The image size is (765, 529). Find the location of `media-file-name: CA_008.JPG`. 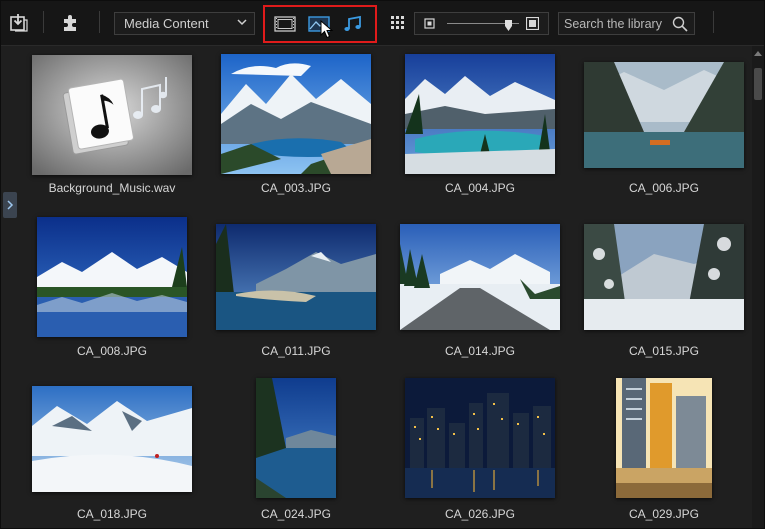

media-file-name: CA_008.JPG is located at coordinates (112, 351).